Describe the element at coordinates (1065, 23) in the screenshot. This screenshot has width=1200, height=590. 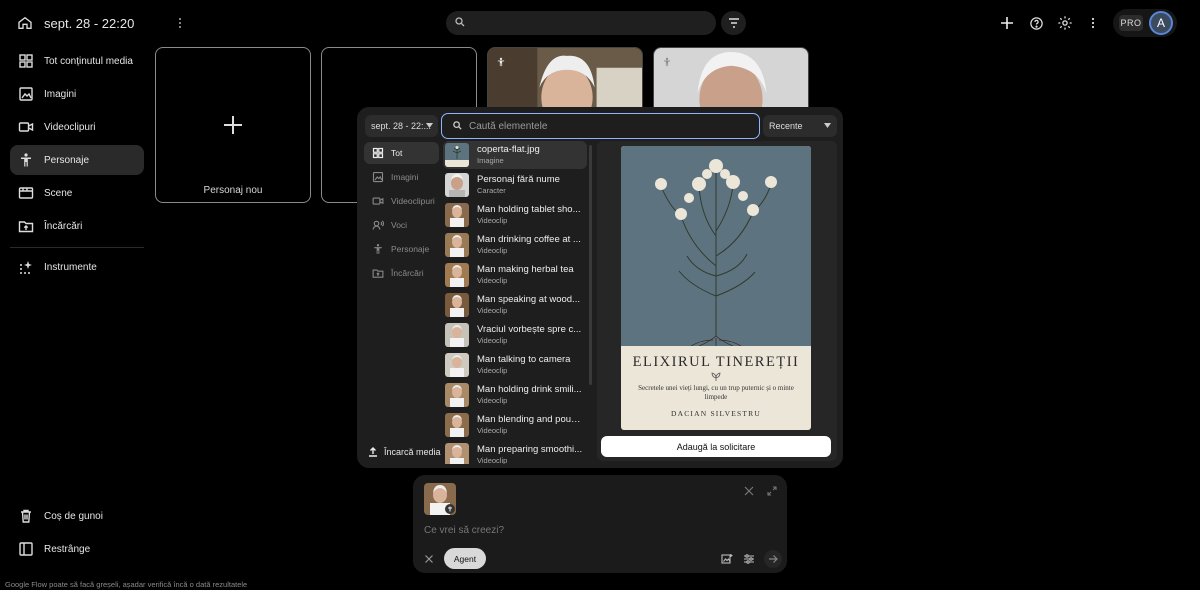
I see `settings-button` at that location.